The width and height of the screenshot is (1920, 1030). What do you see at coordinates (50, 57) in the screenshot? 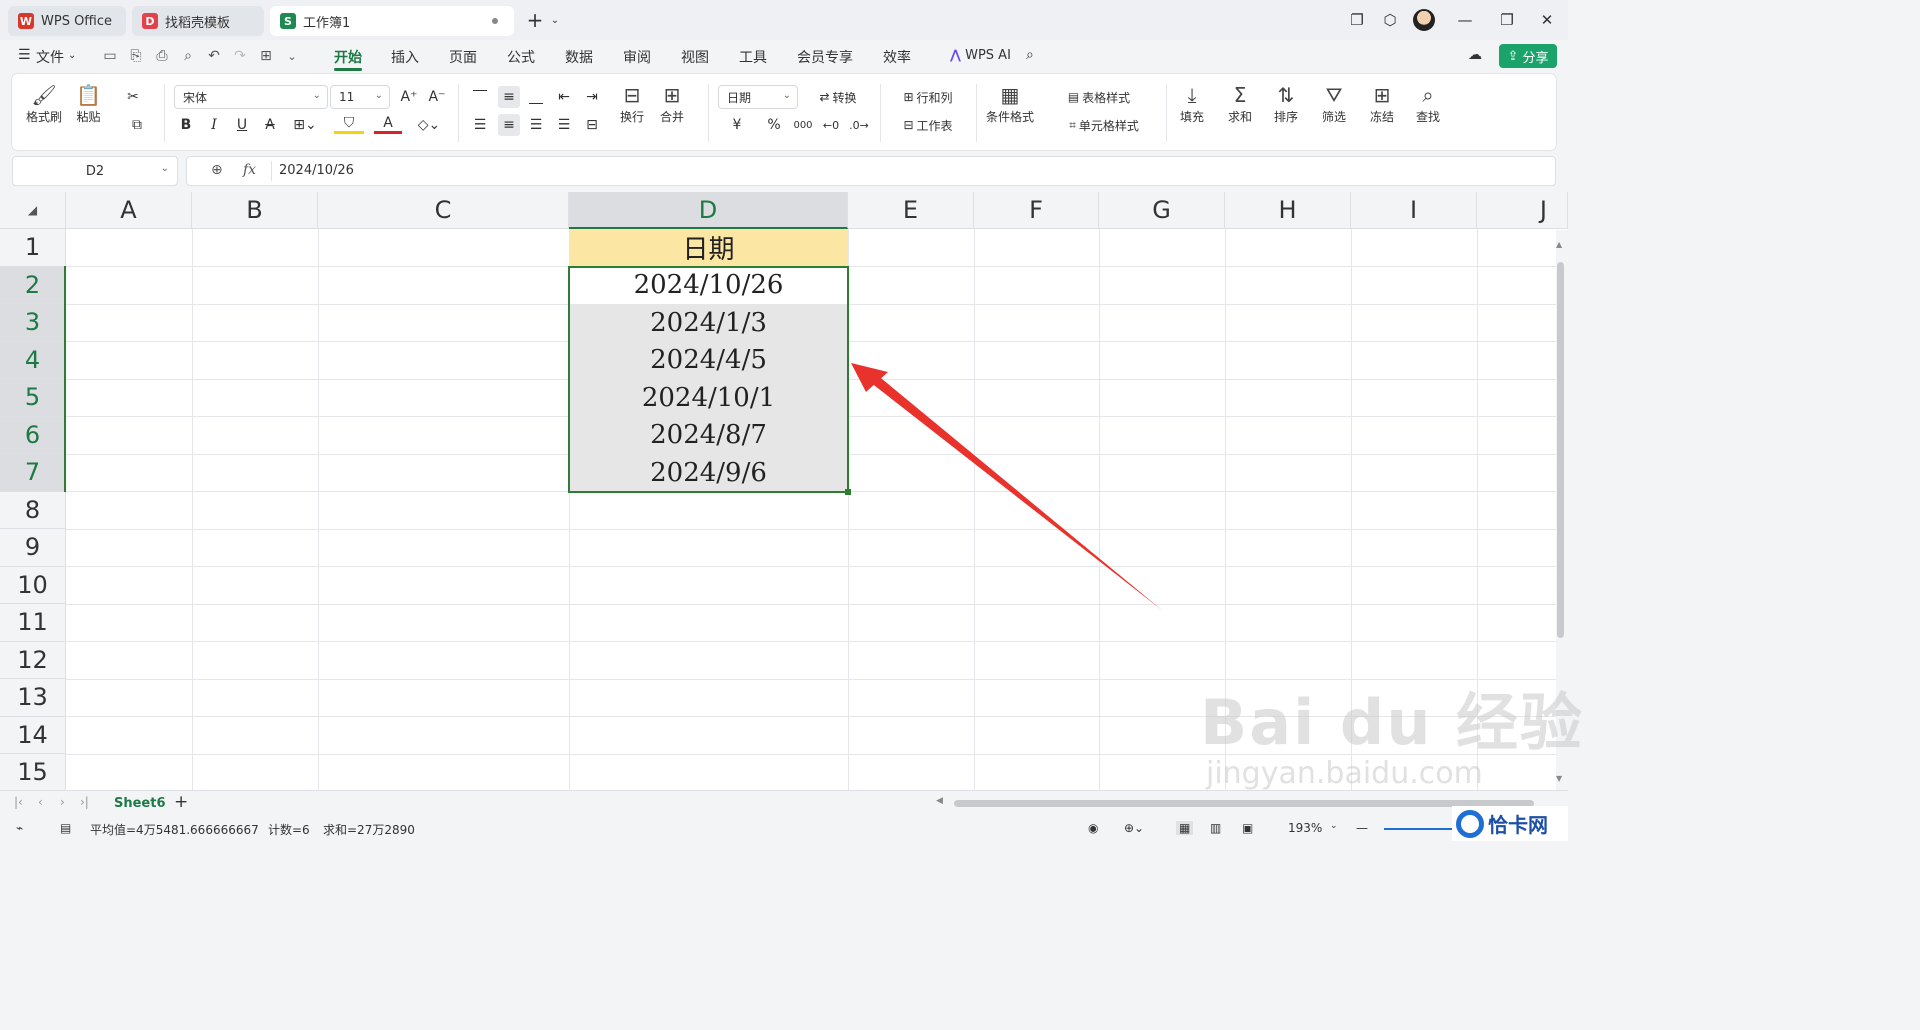
I see `file-menu: 文件` at bounding box center [50, 57].